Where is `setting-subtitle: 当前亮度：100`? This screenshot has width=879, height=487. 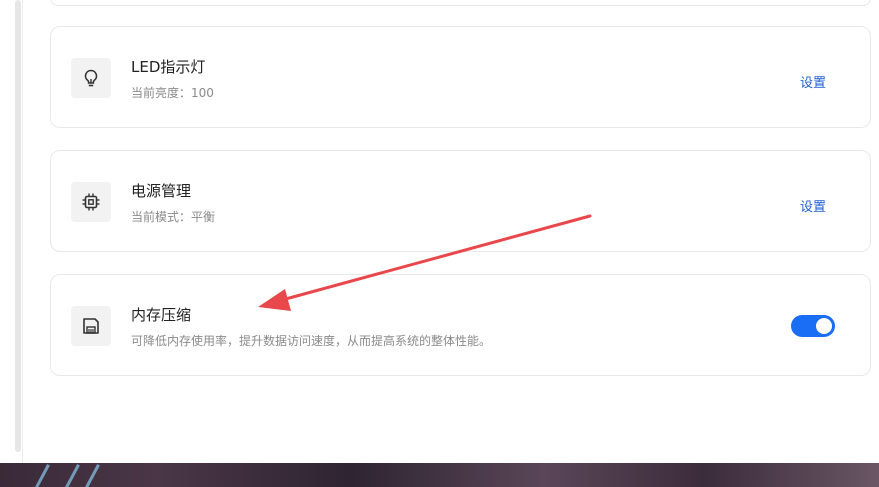
setting-subtitle: 当前亮度：100 is located at coordinates (172, 93).